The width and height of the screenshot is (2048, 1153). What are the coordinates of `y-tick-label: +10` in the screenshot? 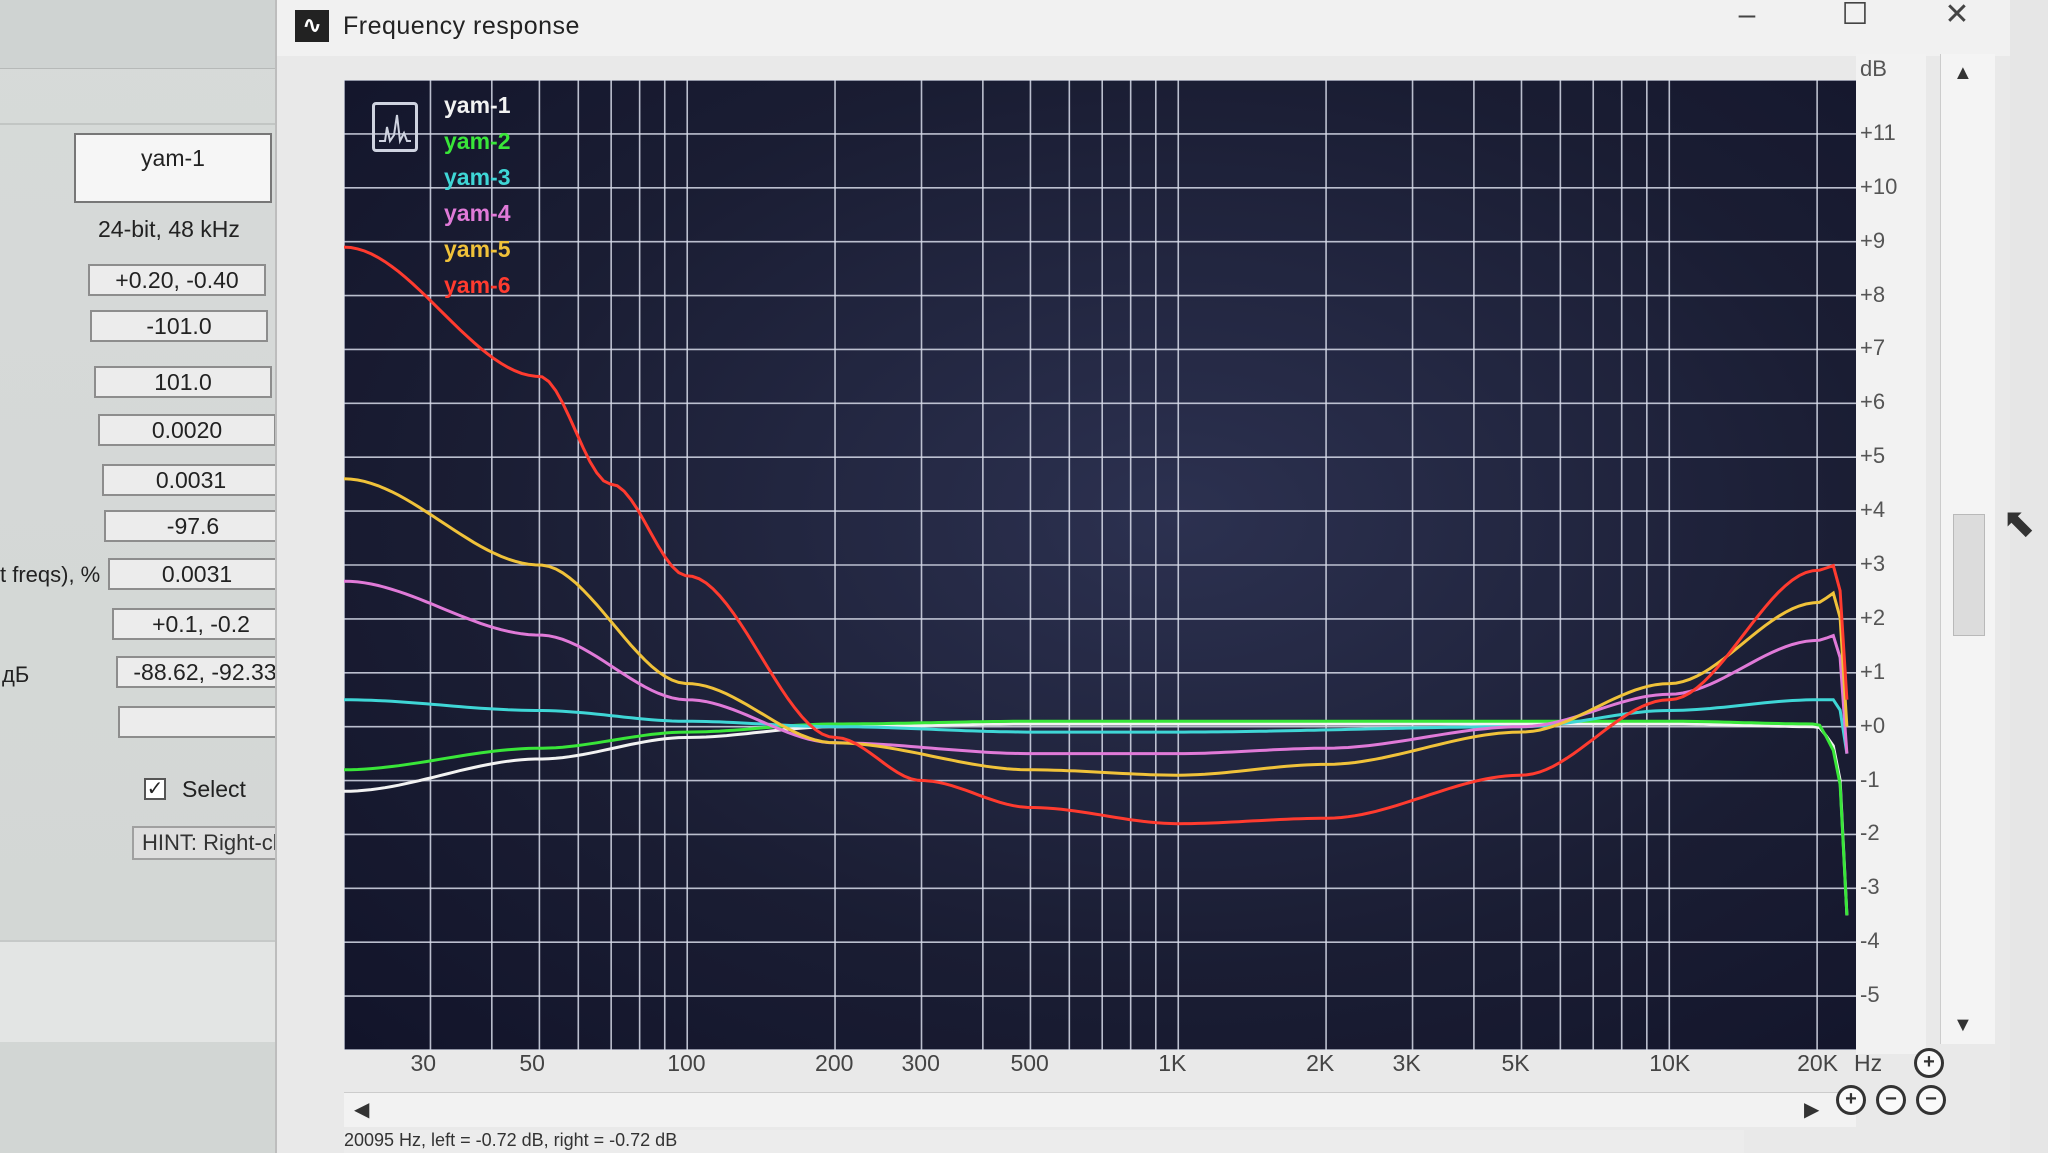 It's located at (1879, 186).